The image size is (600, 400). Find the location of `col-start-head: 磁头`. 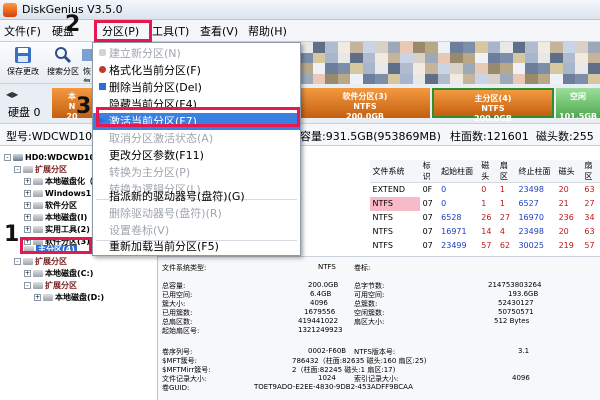

col-start-head: 磁头 is located at coordinates (487, 171).